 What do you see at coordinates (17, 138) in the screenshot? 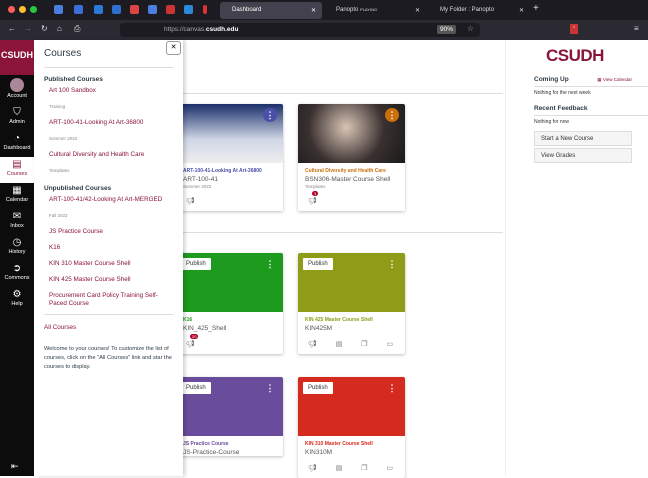
I see `dashboard-icon: ◔` at bounding box center [17, 138].